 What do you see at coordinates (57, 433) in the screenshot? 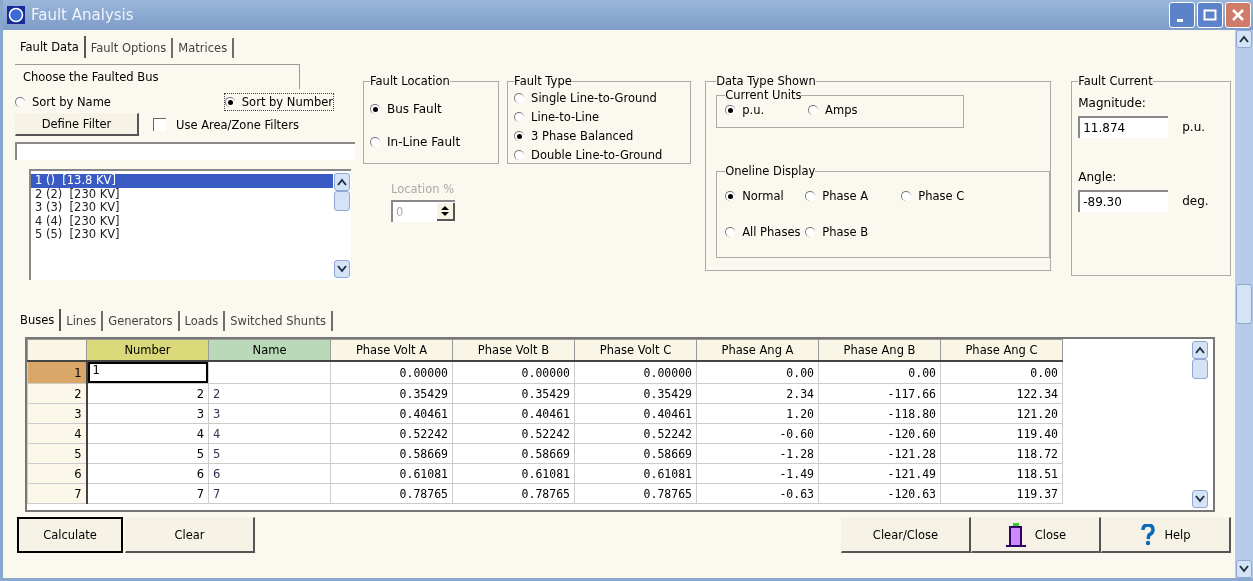
I see `row-header: 4` at bounding box center [57, 433].